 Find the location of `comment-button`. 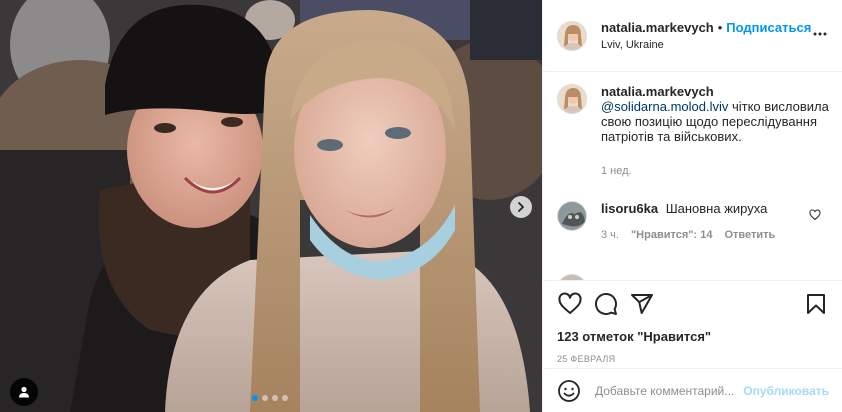

comment-button is located at coordinates (606, 304).